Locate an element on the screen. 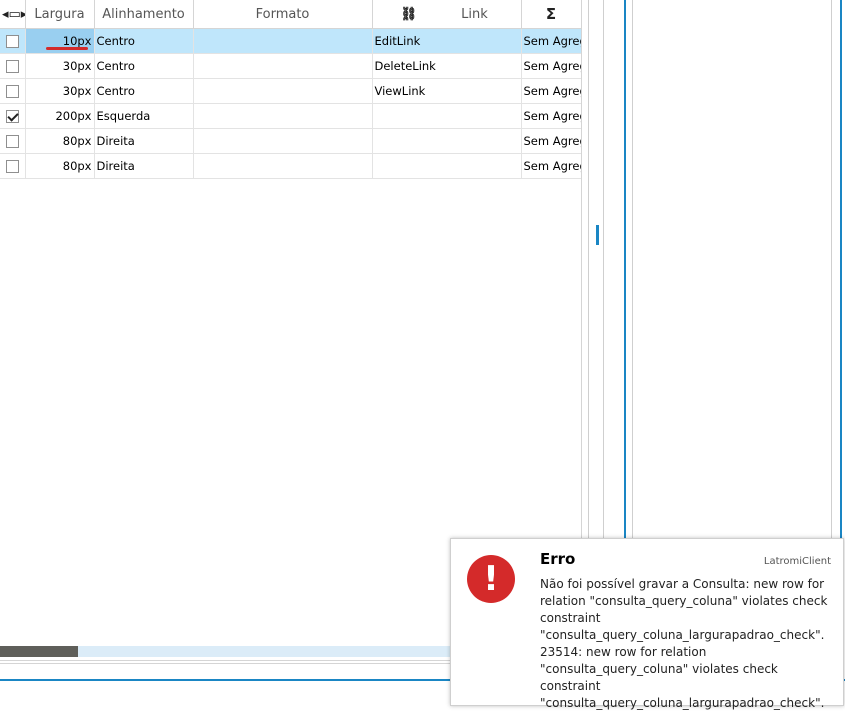 The width and height of the screenshot is (845, 712). sigma-icon: Σ is located at coordinates (551, 14).